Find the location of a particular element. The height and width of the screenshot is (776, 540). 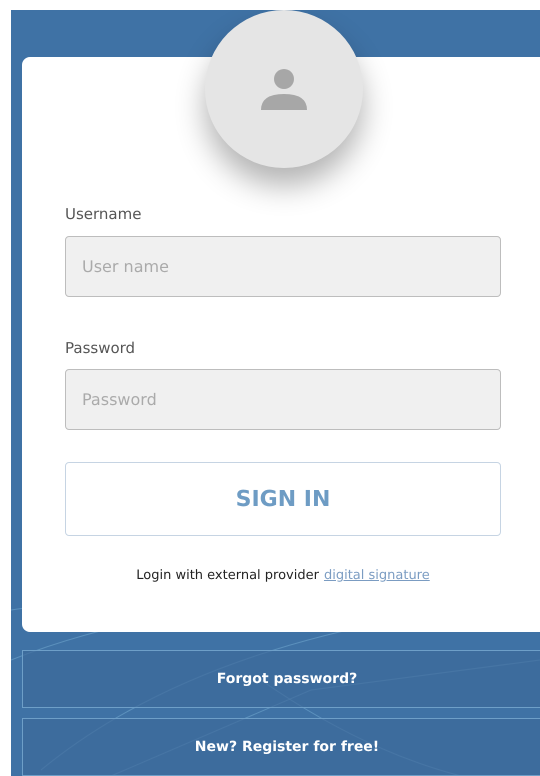

input-field: Password is located at coordinates (283, 399).